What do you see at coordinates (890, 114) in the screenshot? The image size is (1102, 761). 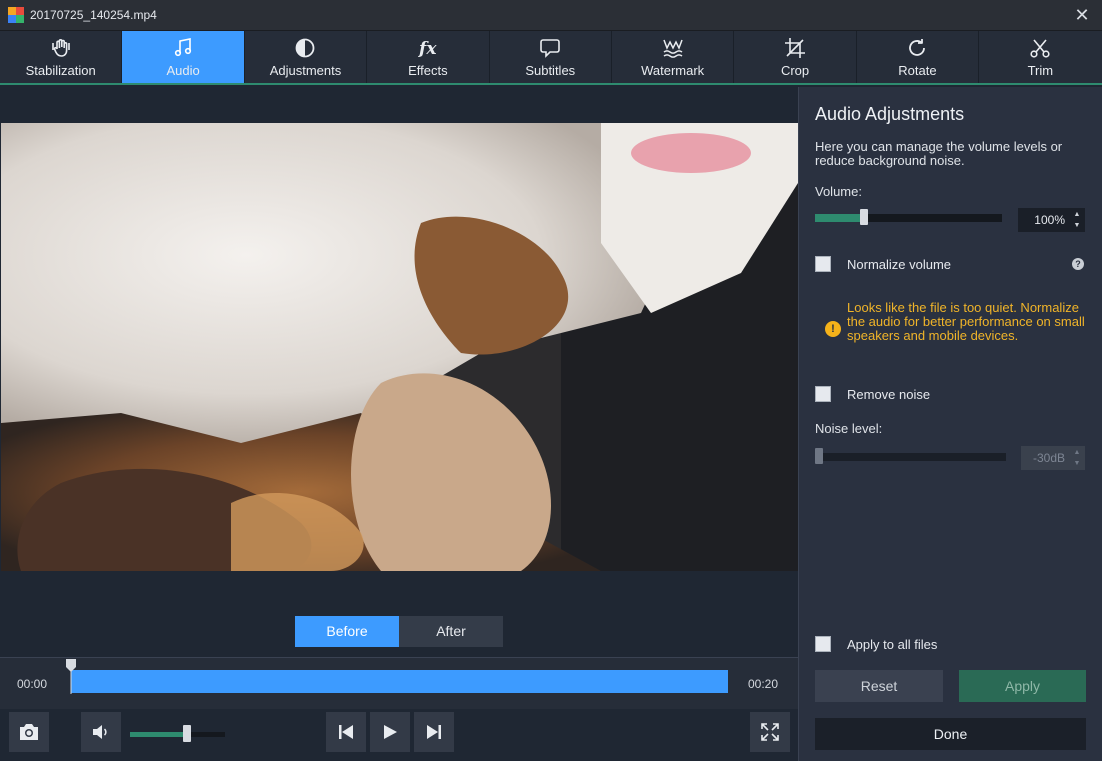 I see `panel-title: Audio Adjustments` at bounding box center [890, 114].